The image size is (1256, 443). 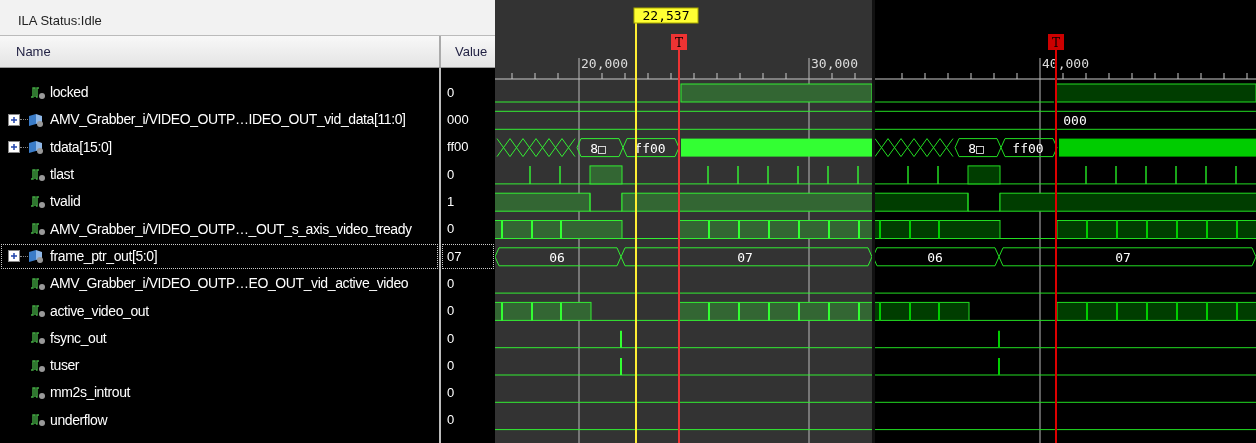 What do you see at coordinates (90, 393) in the screenshot?
I see `signal-name: mm2s_introut` at bounding box center [90, 393].